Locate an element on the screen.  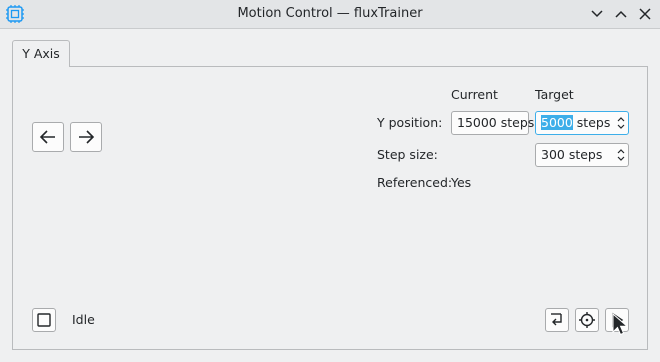
step-size-label: Step size: is located at coordinates (407, 154).